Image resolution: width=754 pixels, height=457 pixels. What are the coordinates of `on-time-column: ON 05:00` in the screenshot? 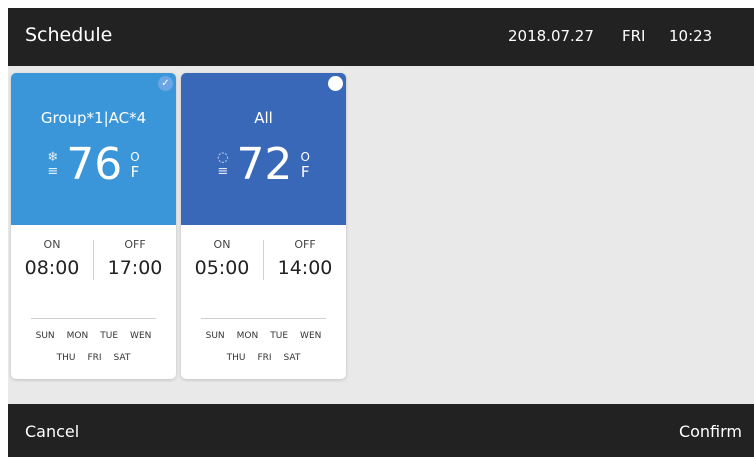 It's located at (222, 258).